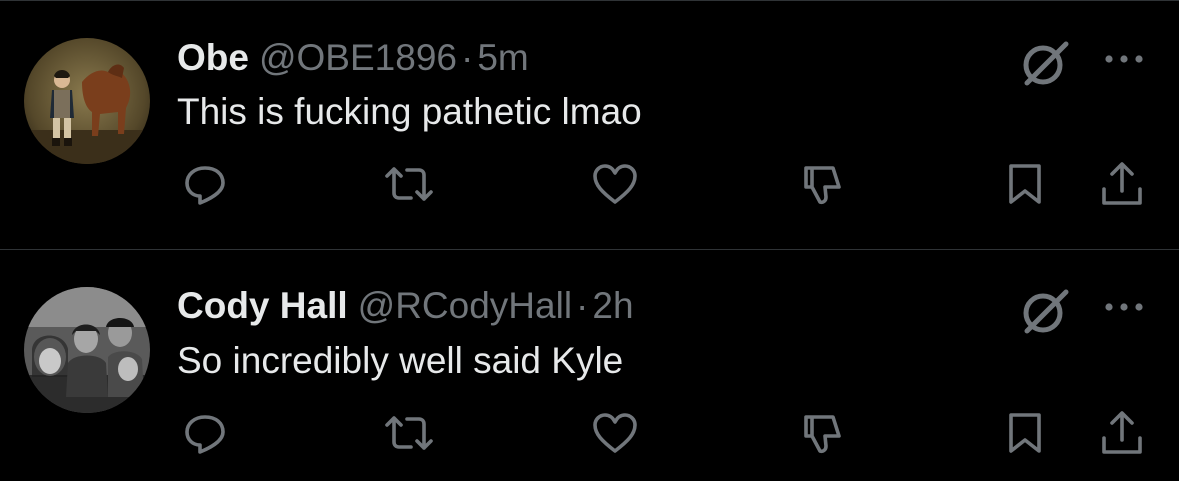 This screenshot has width=1179, height=481. I want to click on tweet-header: Obe @OBE1896 · 5m, so click(353, 58).